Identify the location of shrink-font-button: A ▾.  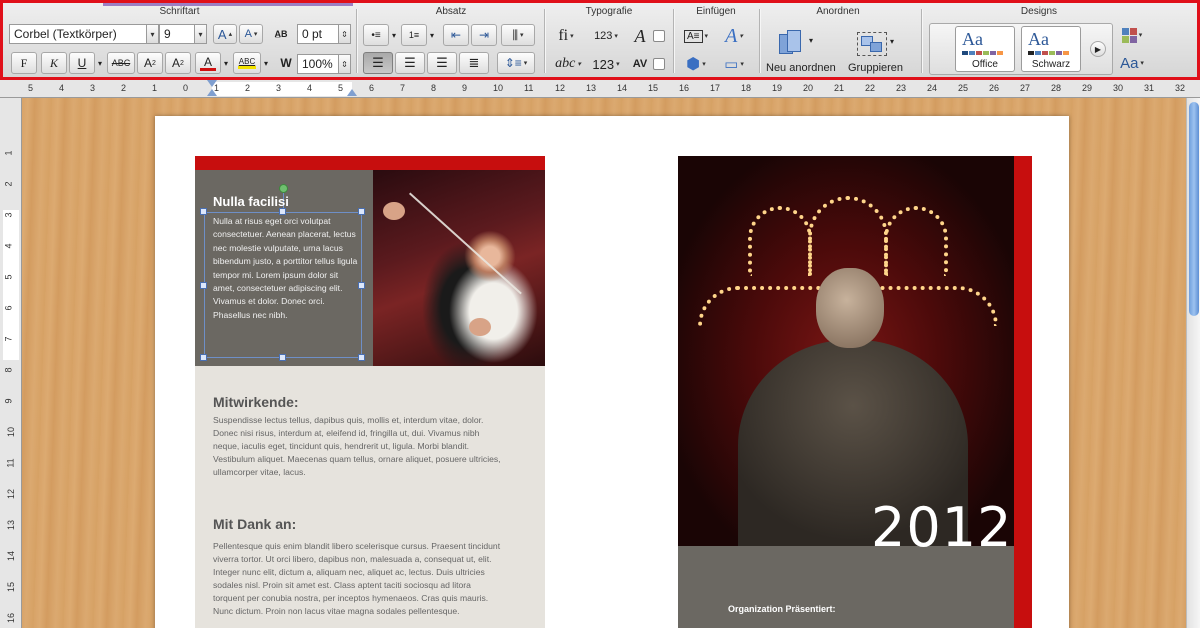
(251, 34).